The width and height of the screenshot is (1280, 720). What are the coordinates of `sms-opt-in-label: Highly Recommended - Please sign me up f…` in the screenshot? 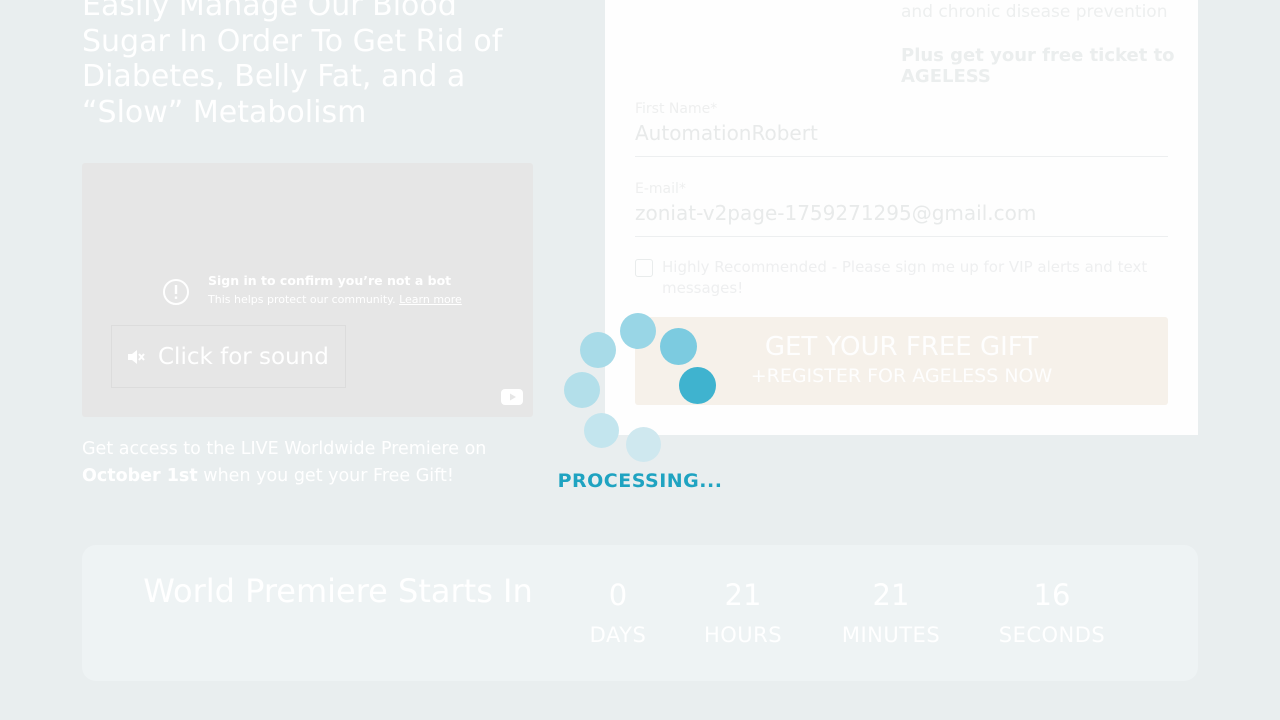 It's located at (915, 278).